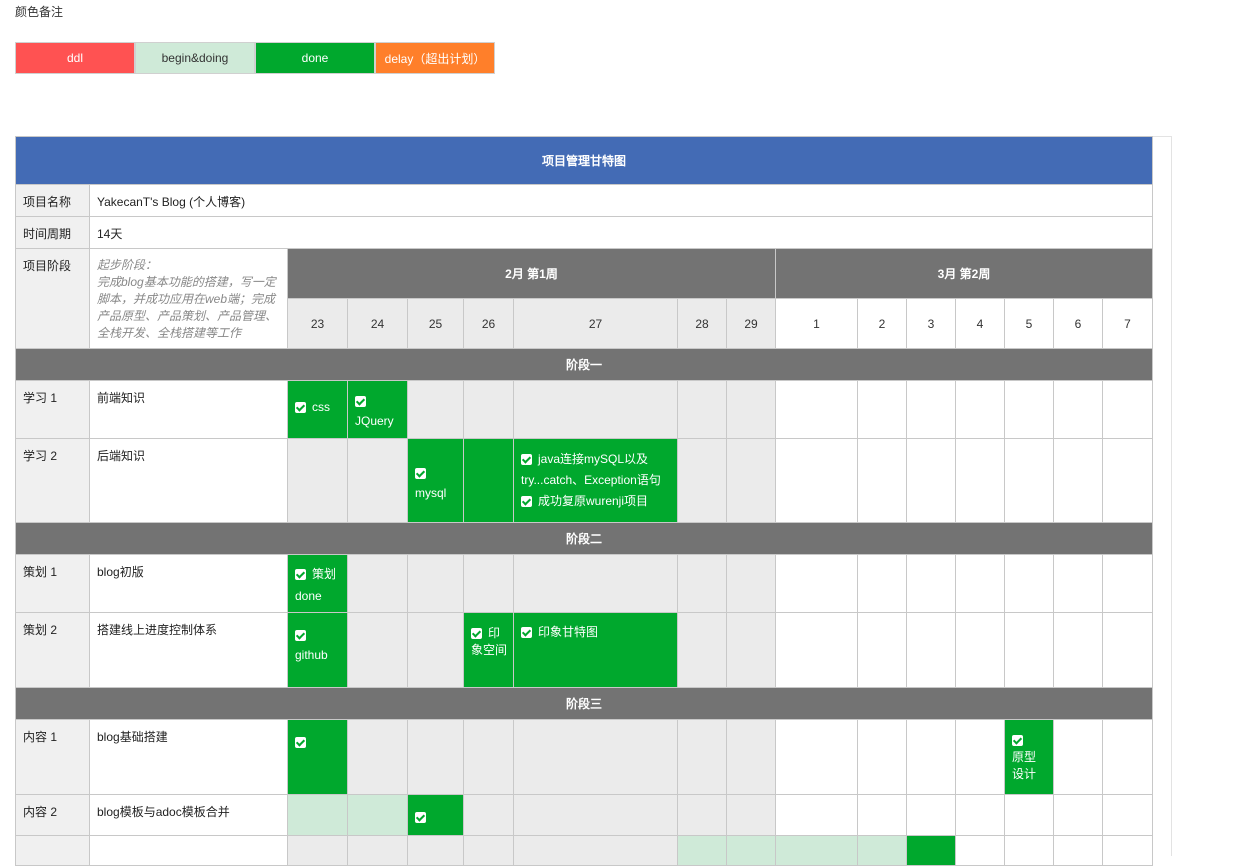  I want to click on row-name-plan1: blog初版, so click(188, 583).